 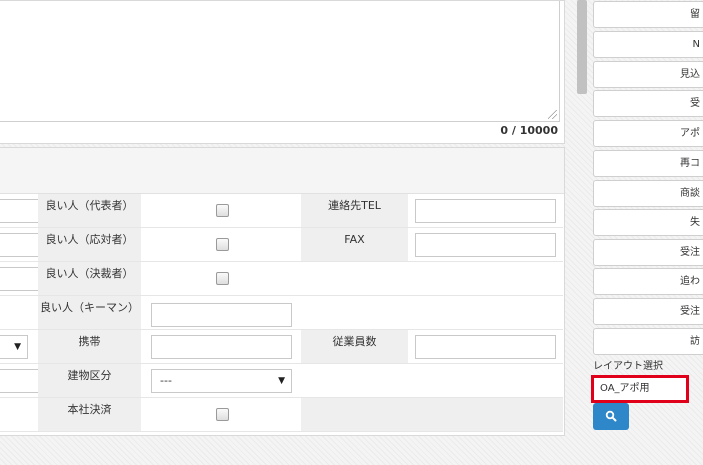 I want to click on form-row: 良い人（キーマン）, so click(x=281, y=313).